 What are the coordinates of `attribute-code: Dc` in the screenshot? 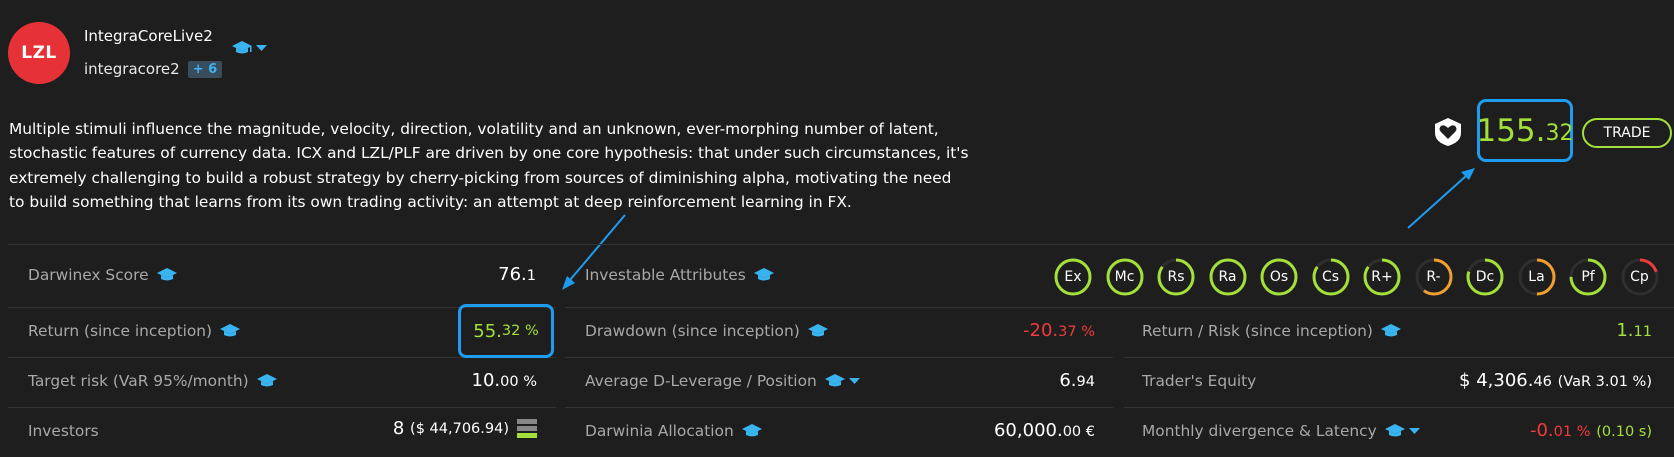 It's located at (1485, 277).